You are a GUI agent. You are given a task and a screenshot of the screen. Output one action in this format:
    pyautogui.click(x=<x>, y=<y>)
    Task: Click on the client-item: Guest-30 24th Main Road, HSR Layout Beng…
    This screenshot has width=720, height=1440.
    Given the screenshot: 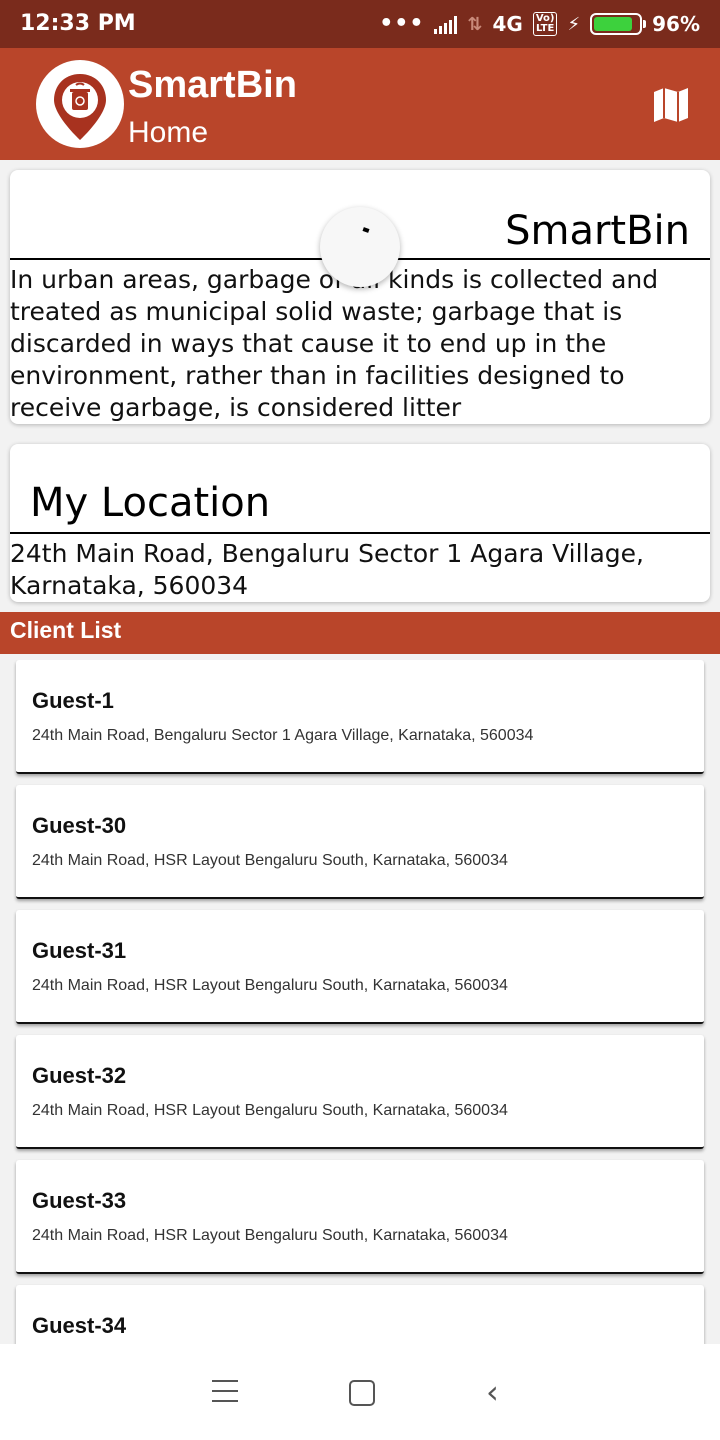 What is the action you would take?
    pyautogui.click(x=360, y=842)
    